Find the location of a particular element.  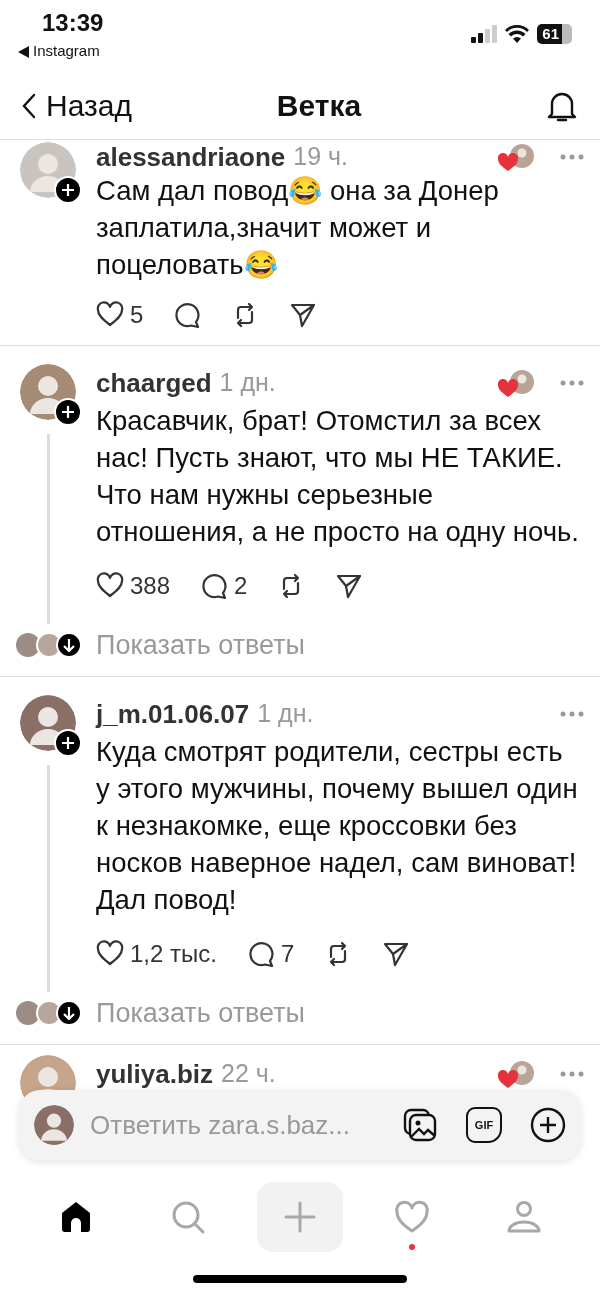

reply-button: 7 is located at coordinates (270, 954).